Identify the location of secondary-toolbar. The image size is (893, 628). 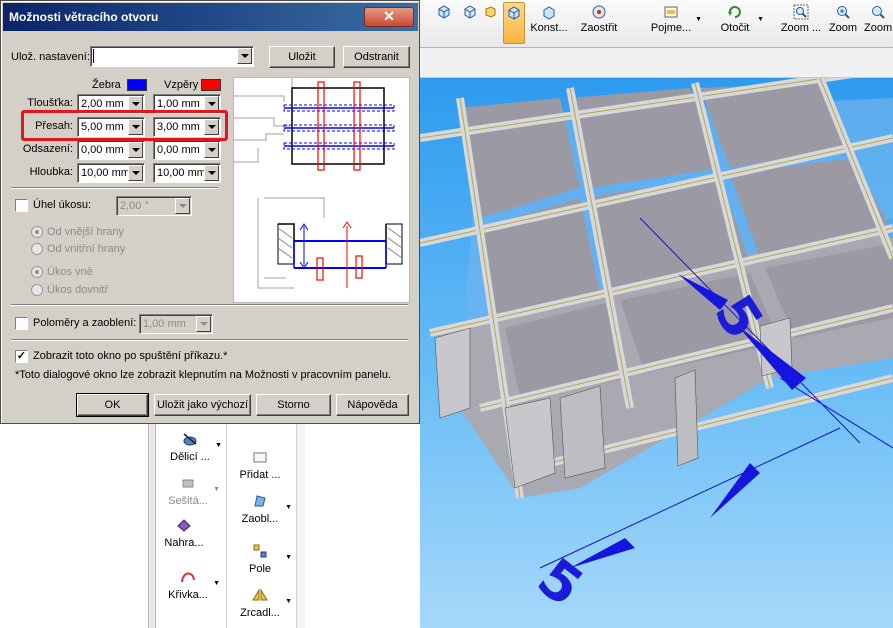
(656, 63).